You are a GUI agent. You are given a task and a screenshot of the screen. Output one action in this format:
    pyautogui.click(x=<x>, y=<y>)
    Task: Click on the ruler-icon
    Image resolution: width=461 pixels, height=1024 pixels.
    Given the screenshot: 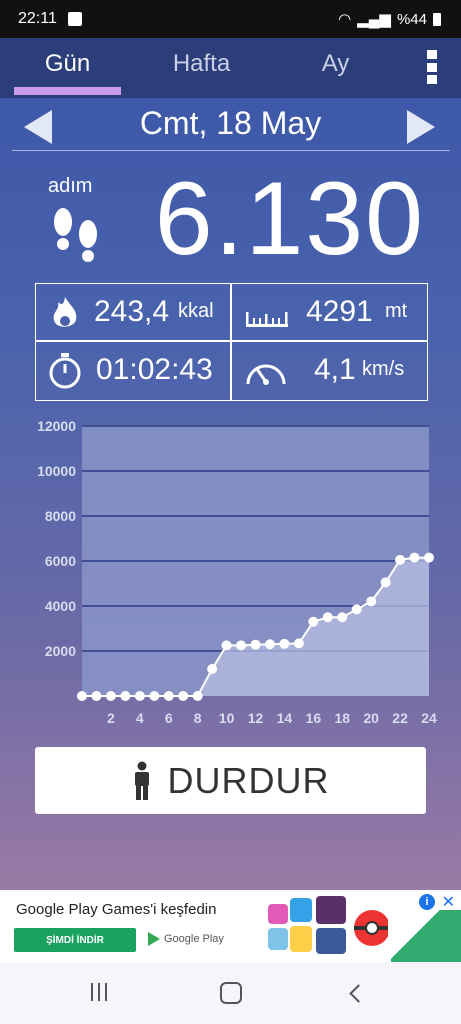 What is the action you would take?
    pyautogui.click(x=267, y=319)
    